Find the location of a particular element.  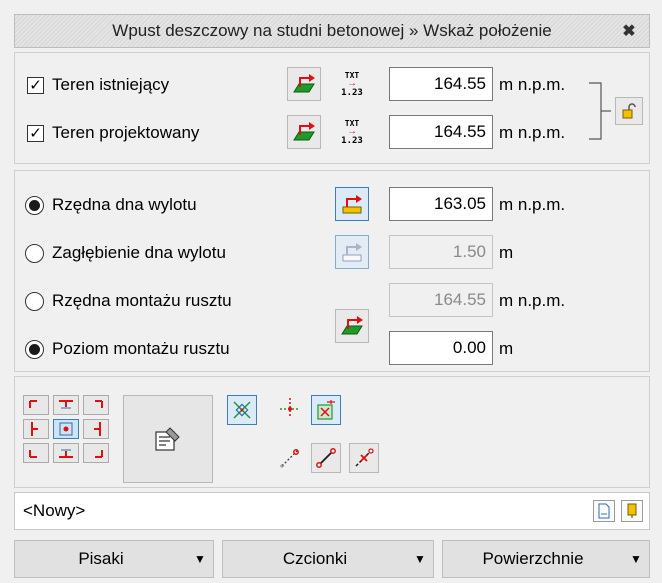

grate-elevation-radio is located at coordinates (34, 301).